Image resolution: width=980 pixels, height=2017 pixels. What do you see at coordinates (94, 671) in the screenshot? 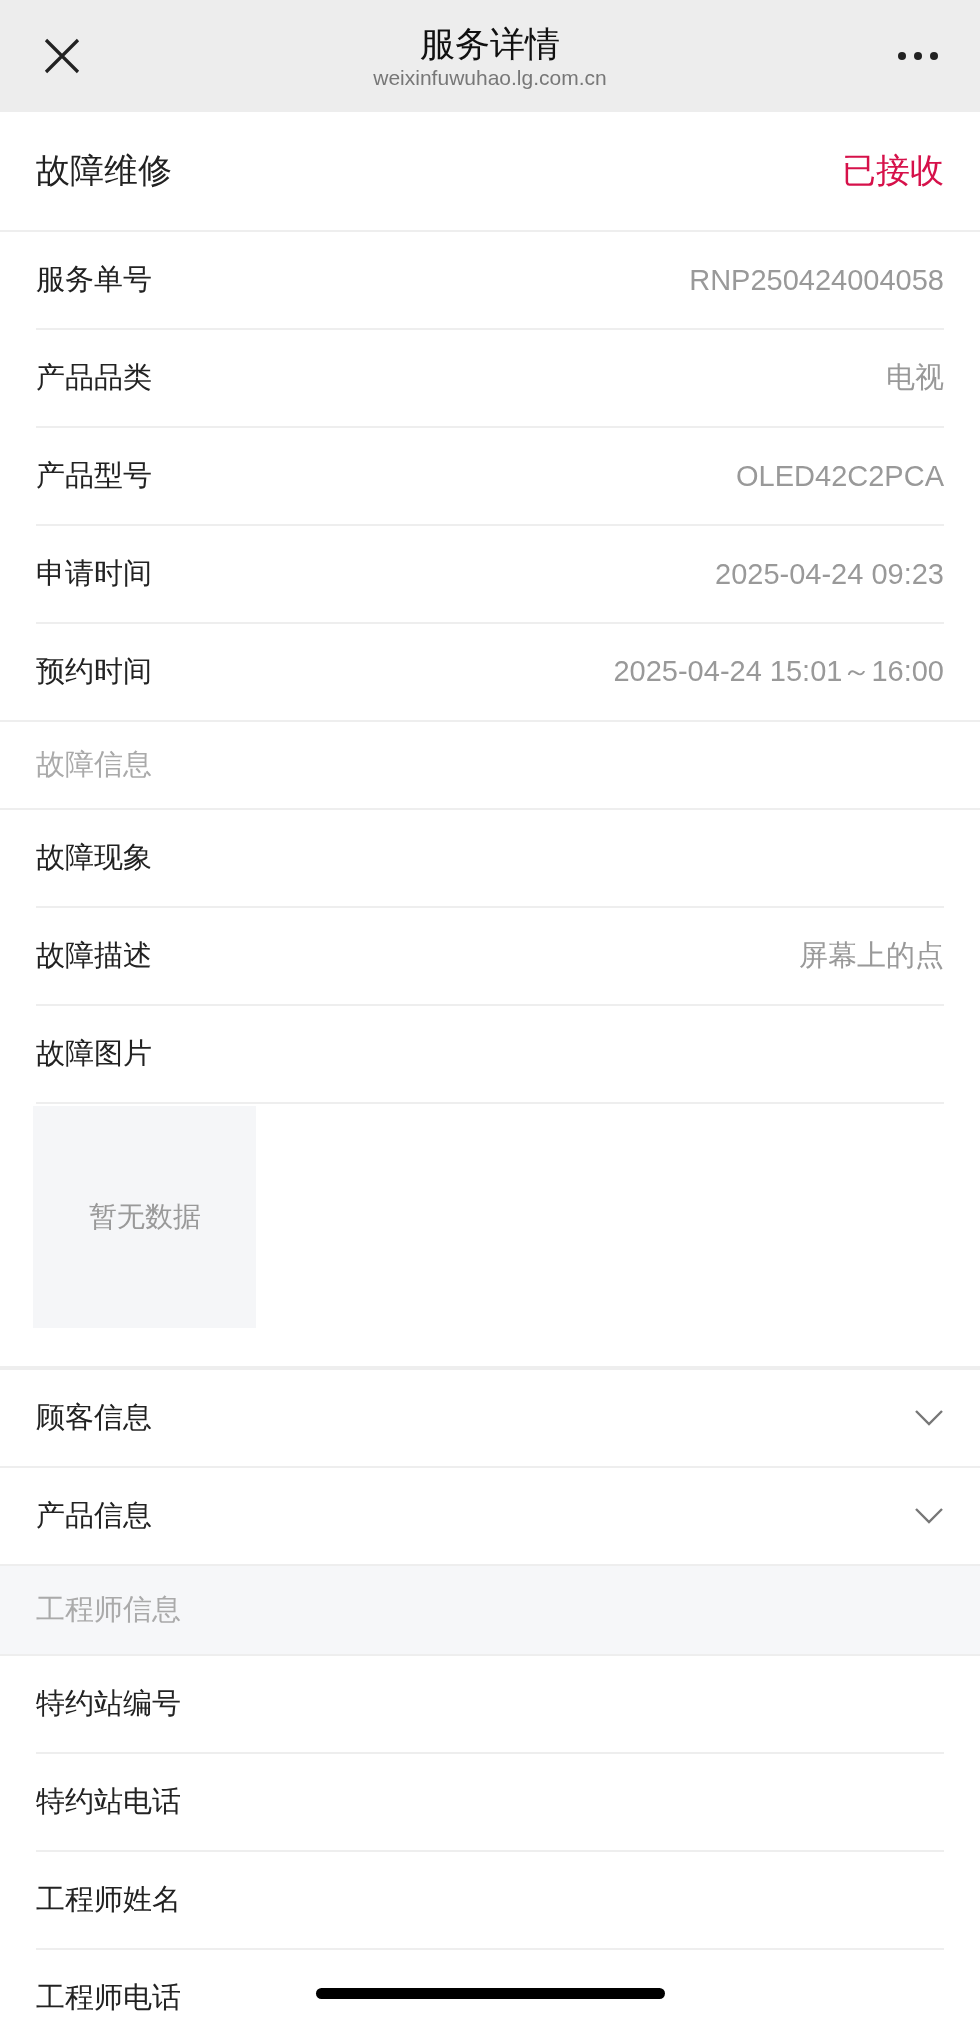
I see `field-label: 预约时间` at bounding box center [94, 671].